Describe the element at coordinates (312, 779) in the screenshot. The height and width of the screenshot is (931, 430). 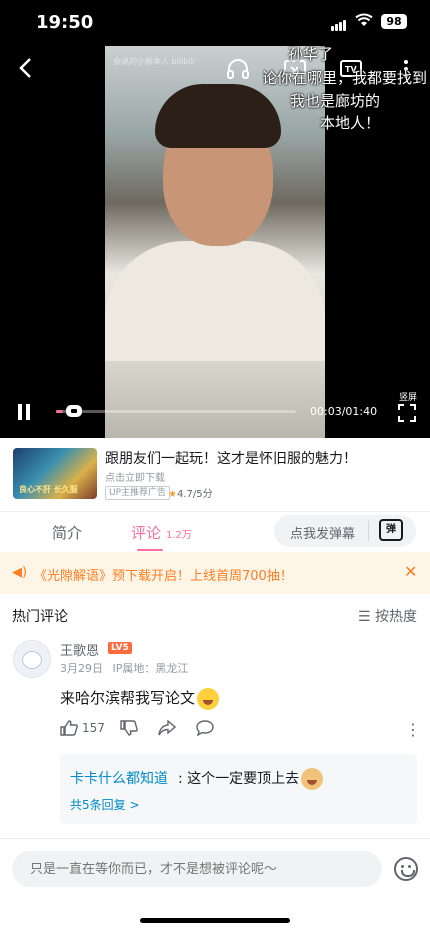
I see `dog-emoji-icon` at that location.